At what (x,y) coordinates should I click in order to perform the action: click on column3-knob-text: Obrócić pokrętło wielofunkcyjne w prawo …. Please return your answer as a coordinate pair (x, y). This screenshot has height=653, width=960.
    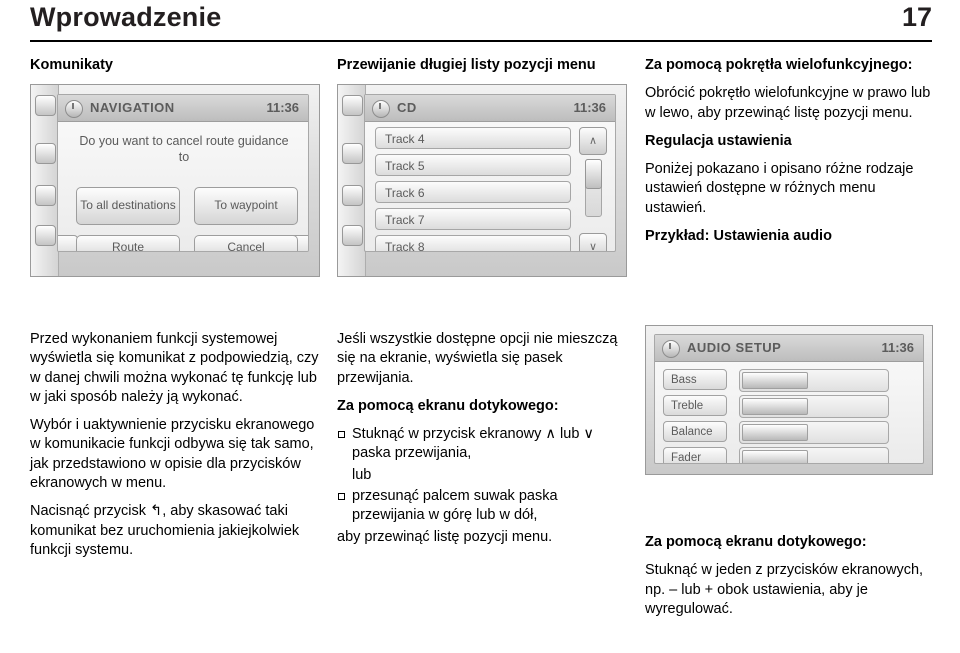
    Looking at the image, I should click on (788, 103).